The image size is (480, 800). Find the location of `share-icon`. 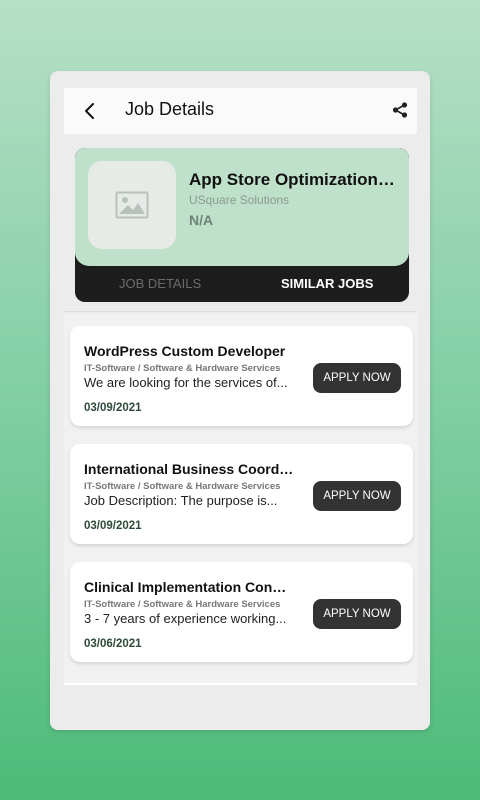

share-icon is located at coordinates (400, 110).